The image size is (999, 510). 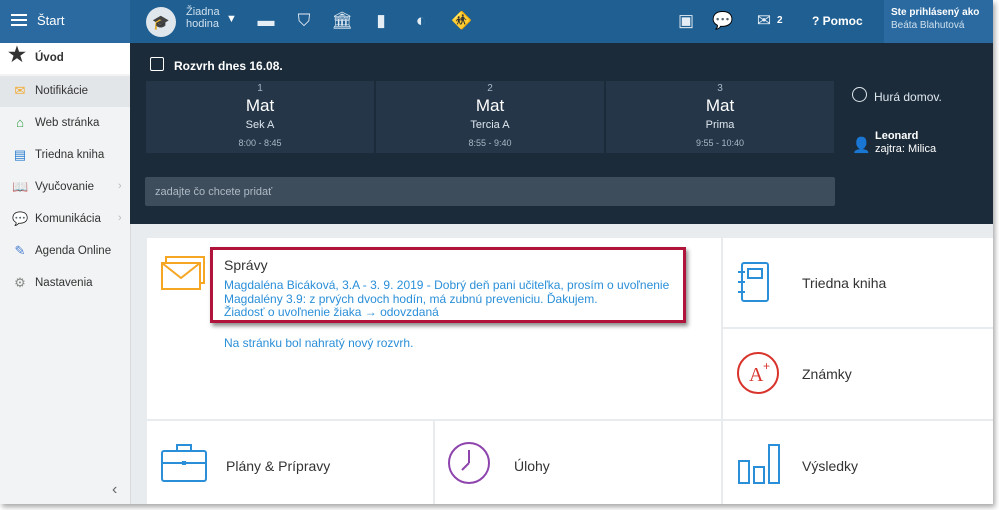 I want to click on svg-text: A, so click(x=756, y=375).